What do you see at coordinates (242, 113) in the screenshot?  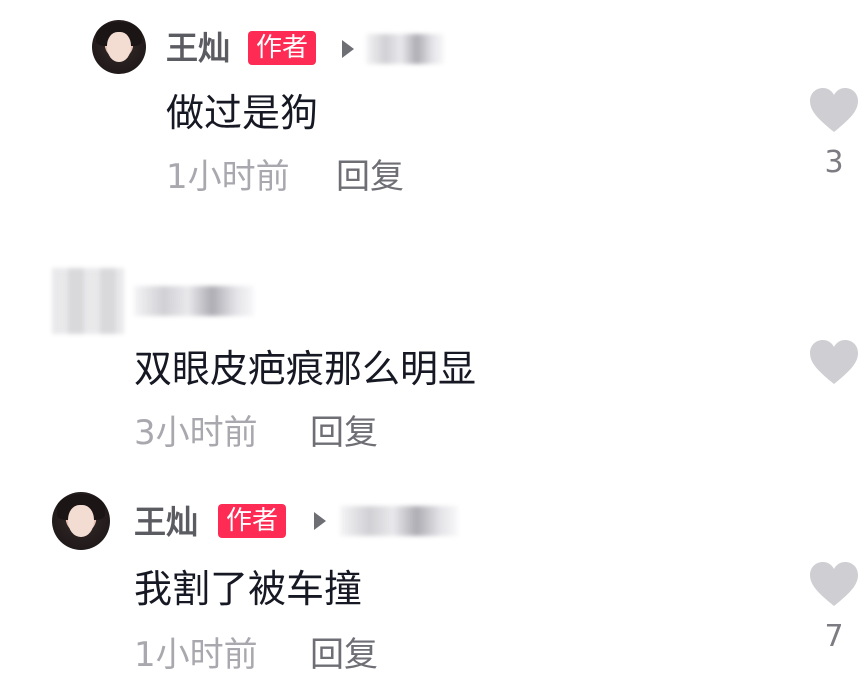 I see `comment-text: 做过是狗` at bounding box center [242, 113].